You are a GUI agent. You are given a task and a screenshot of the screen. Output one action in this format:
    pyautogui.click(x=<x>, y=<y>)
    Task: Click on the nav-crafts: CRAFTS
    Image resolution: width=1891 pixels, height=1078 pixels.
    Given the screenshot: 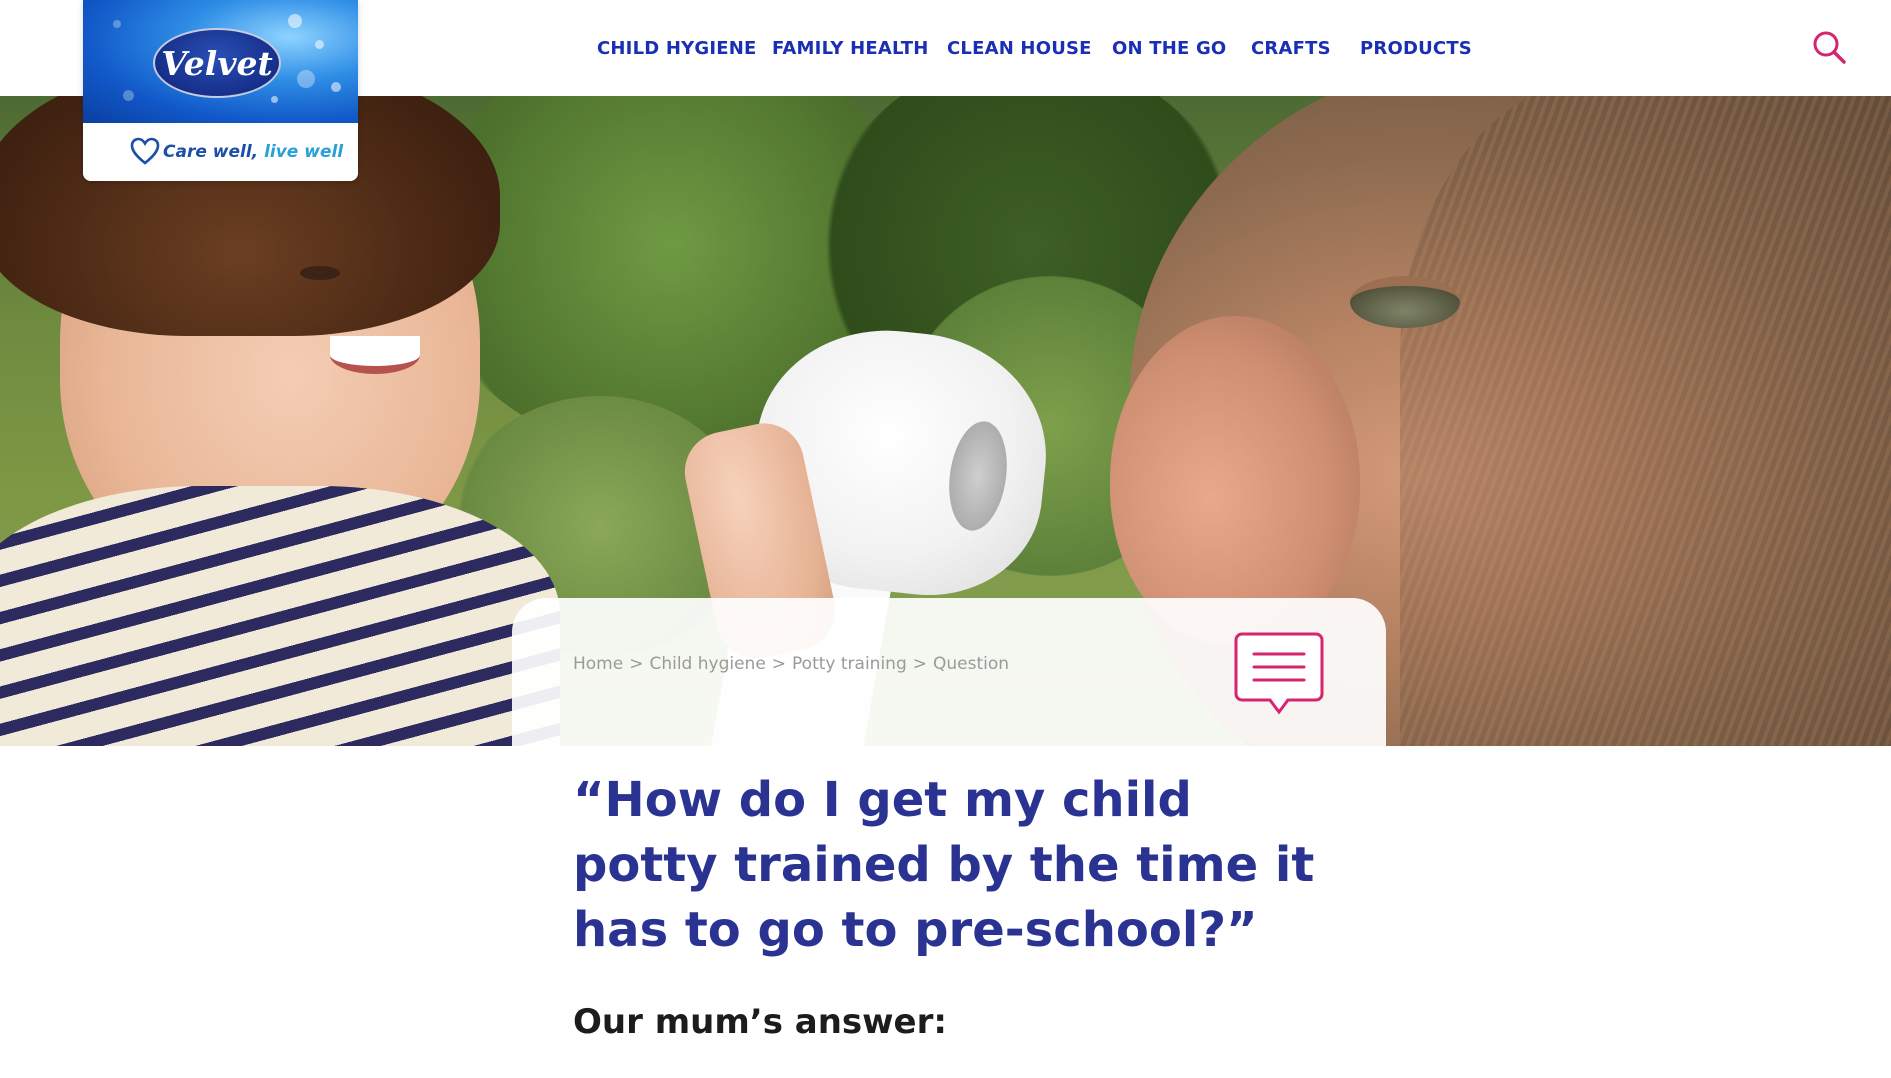 What is the action you would take?
    pyautogui.click(x=1291, y=48)
    